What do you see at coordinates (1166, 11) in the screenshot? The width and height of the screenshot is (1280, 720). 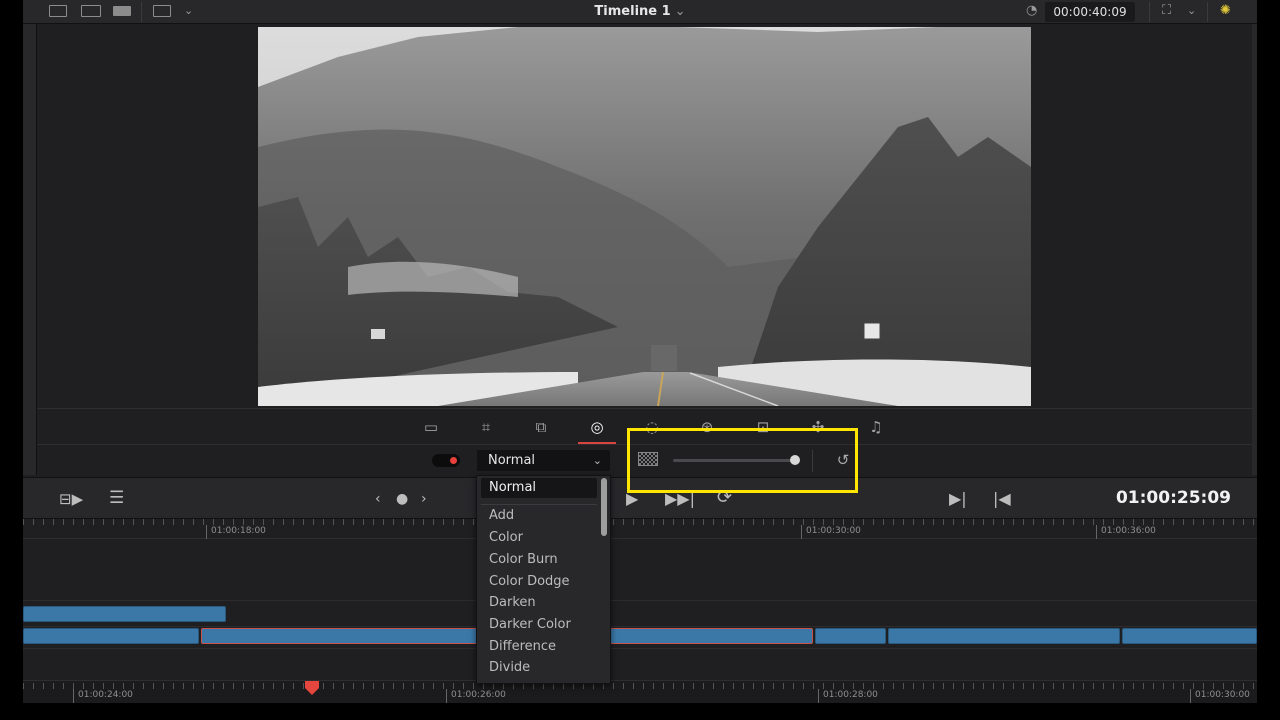 I see `fullscreen-viewer-icon: ⛶` at bounding box center [1166, 11].